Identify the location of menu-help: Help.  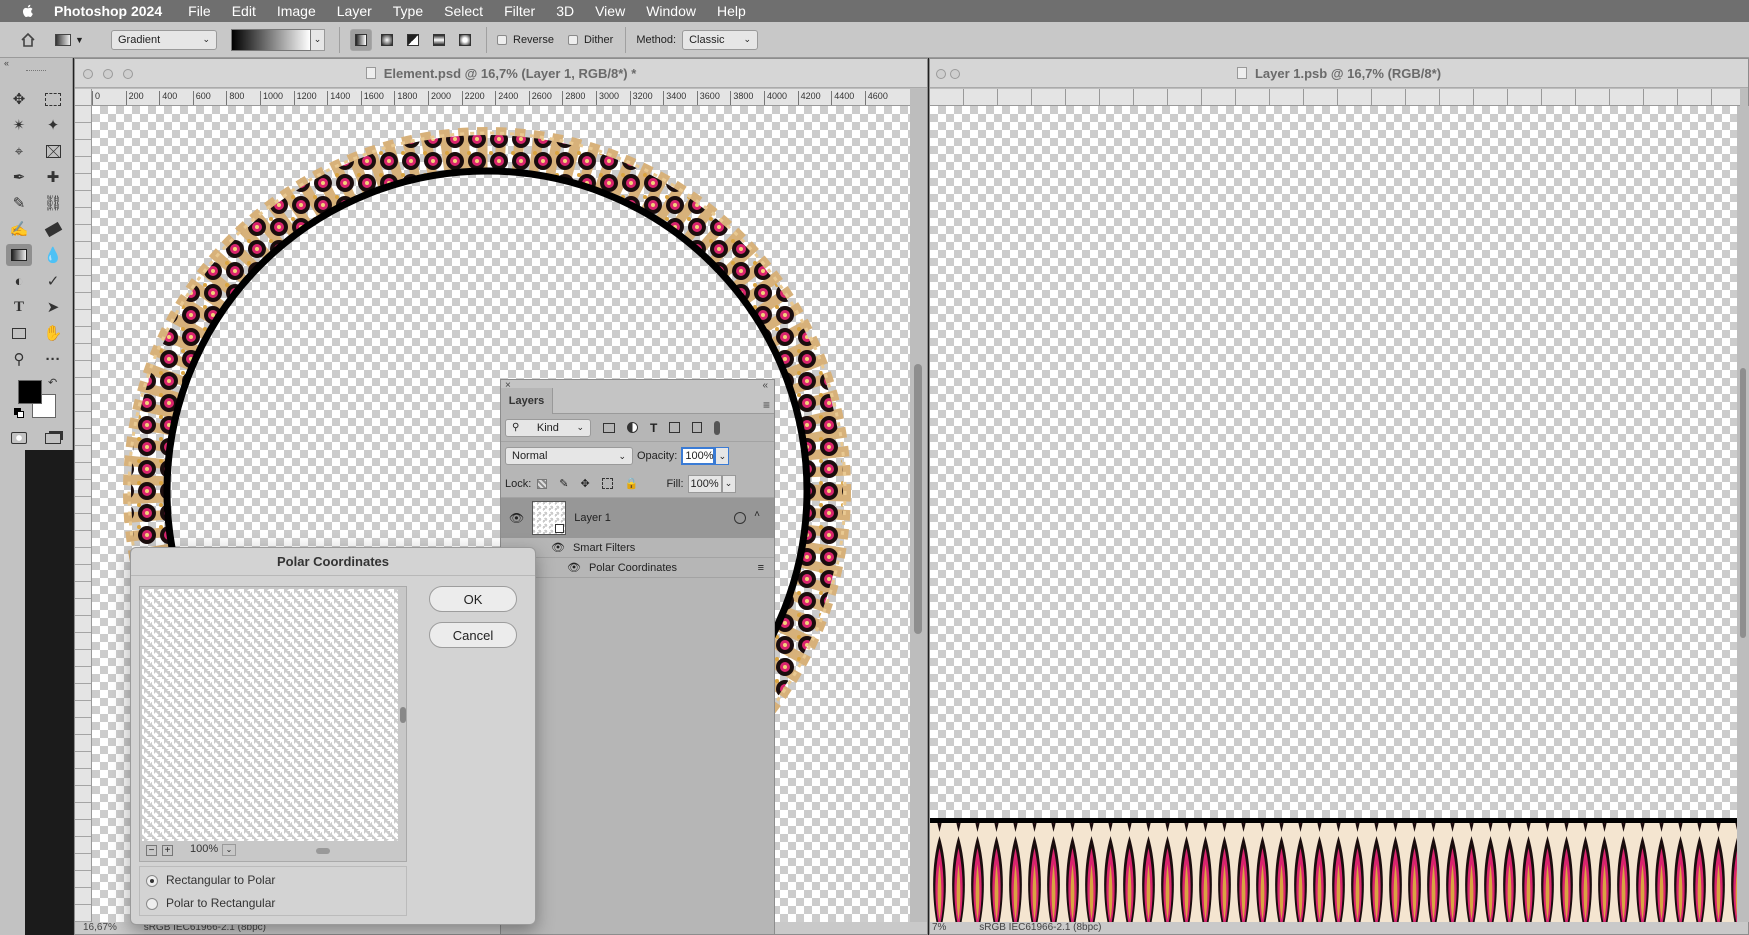
(731, 11).